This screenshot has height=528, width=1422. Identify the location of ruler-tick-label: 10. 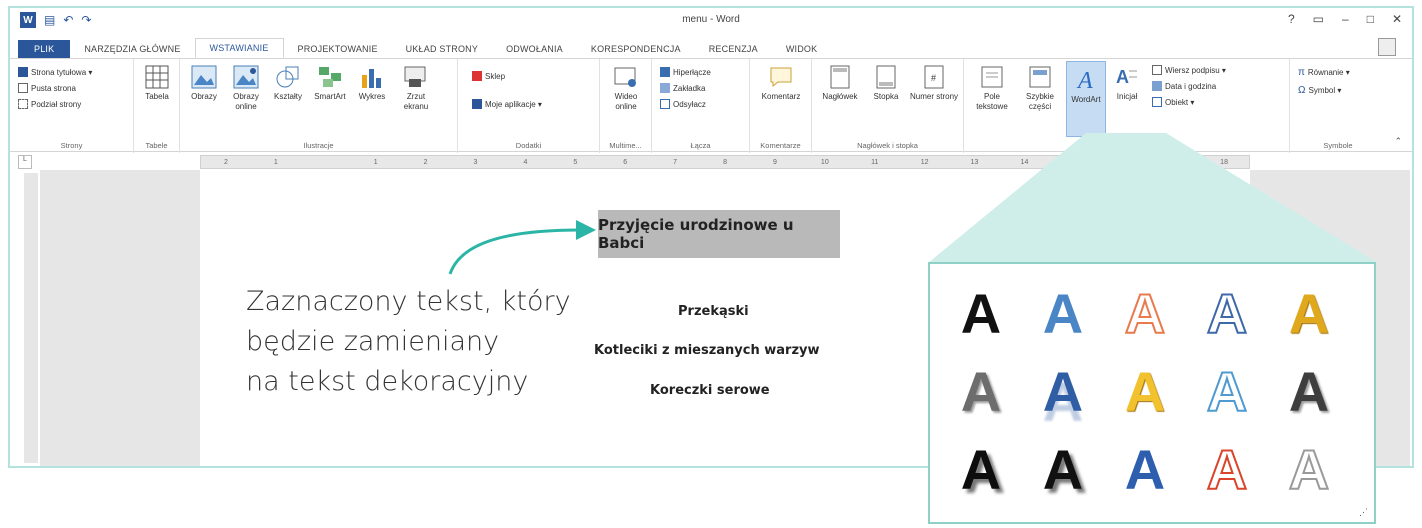
(824, 162).